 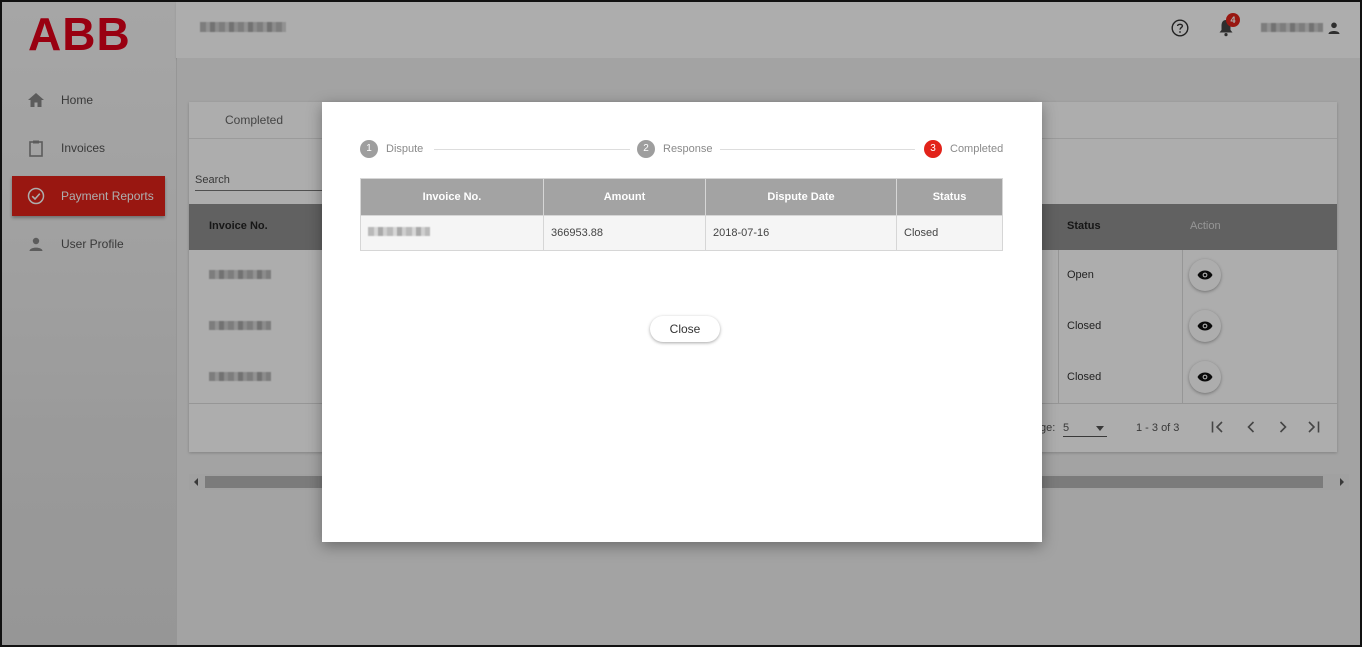 I want to click on dispute-table-header: Invoice No. Amount Dispute Date Status, so click(x=681, y=197).